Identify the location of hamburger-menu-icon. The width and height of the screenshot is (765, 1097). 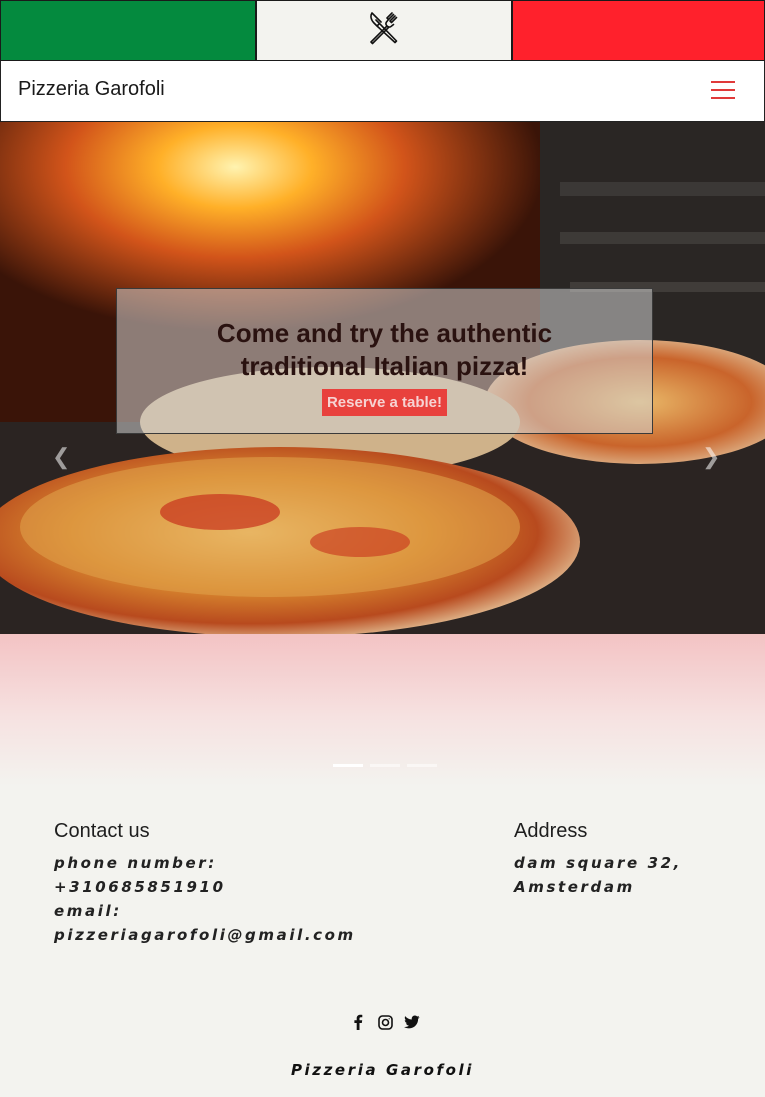
(724, 91).